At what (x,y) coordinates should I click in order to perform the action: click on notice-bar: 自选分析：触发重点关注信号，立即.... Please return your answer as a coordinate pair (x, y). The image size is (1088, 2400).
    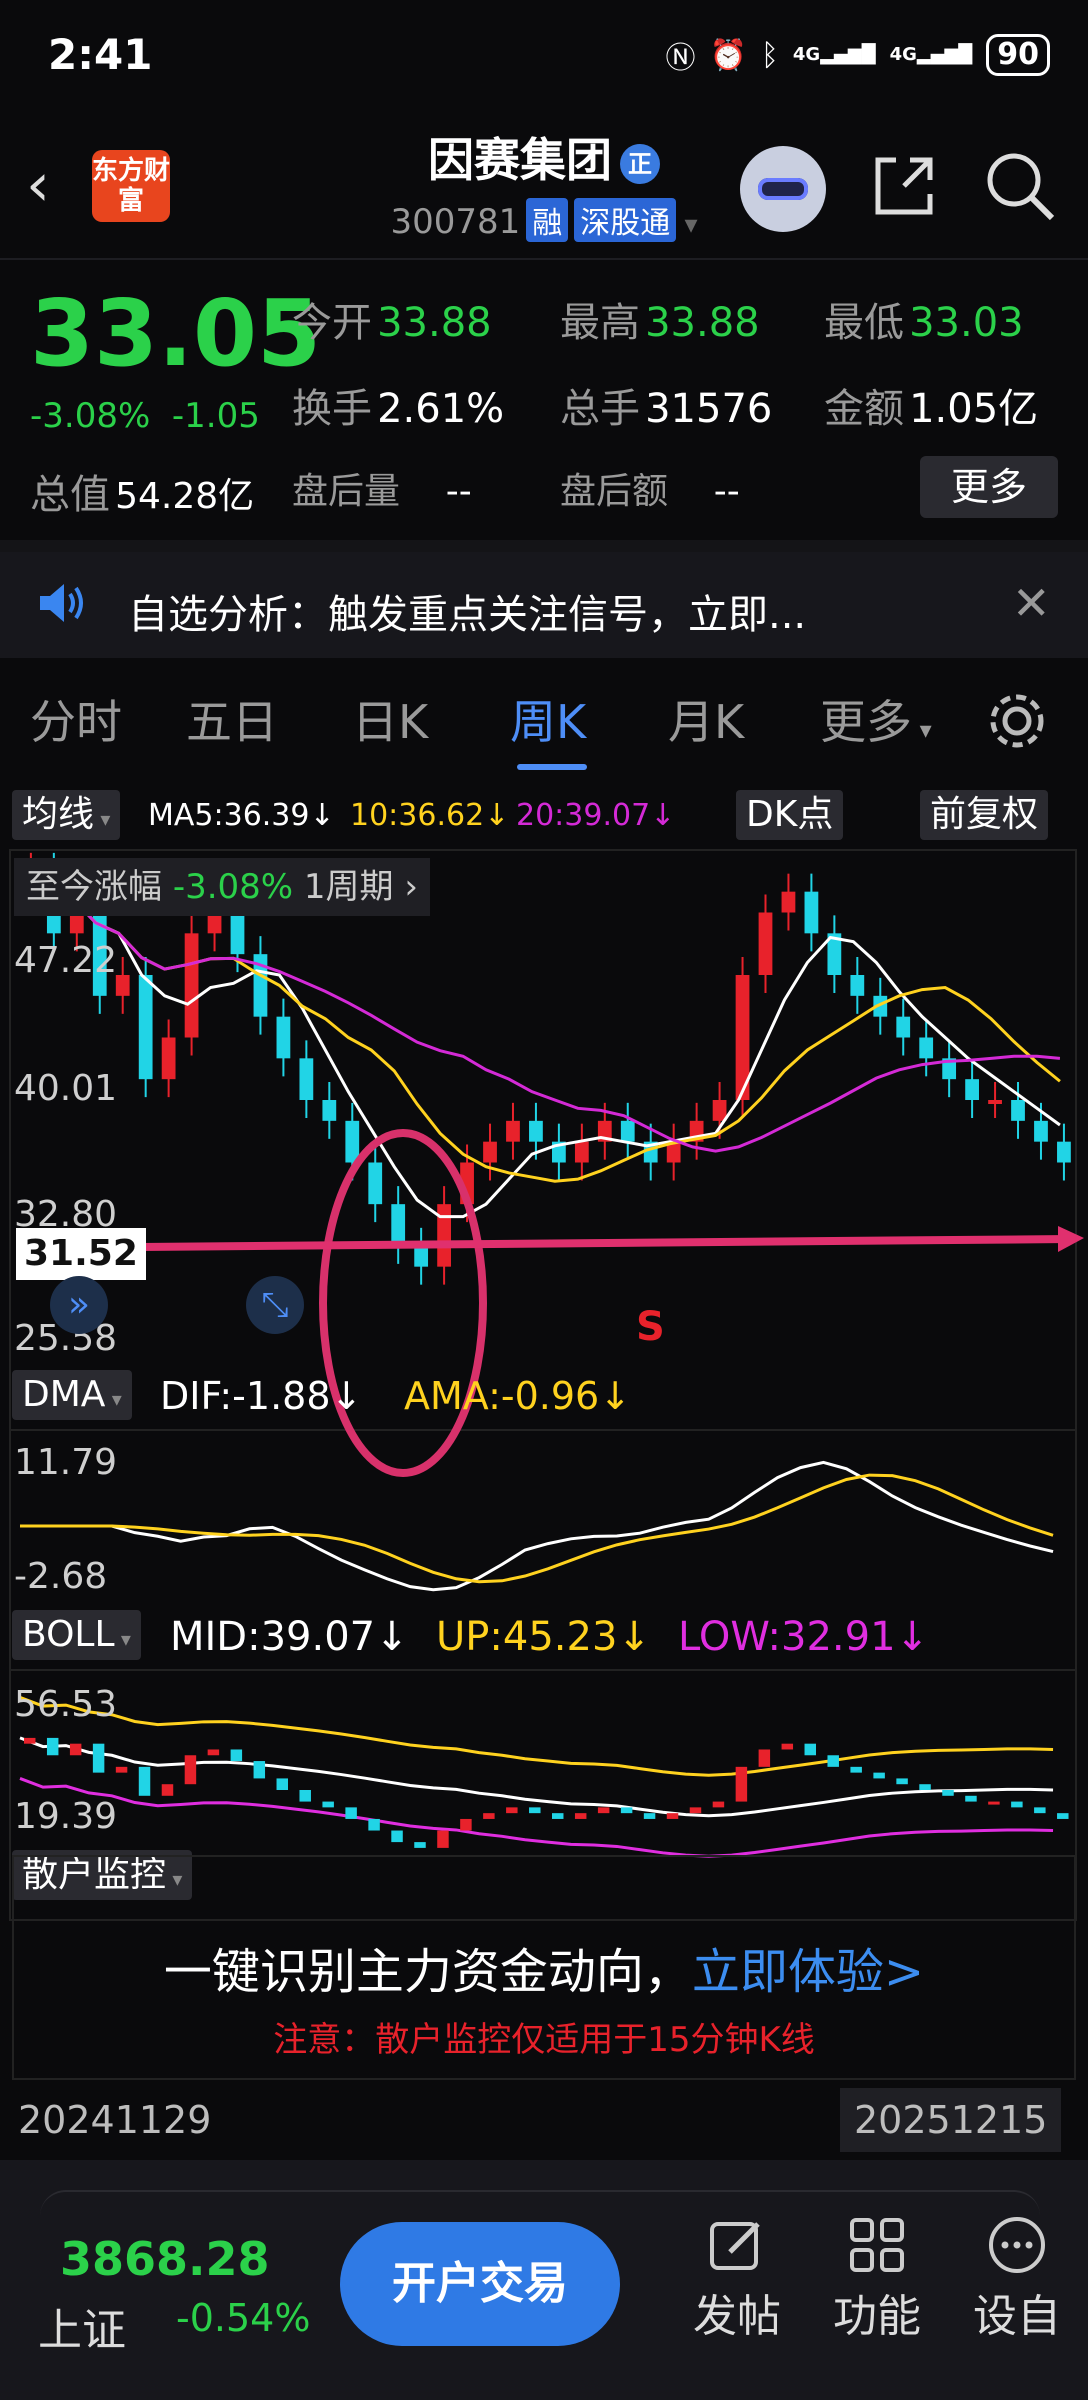
    Looking at the image, I should click on (544, 605).